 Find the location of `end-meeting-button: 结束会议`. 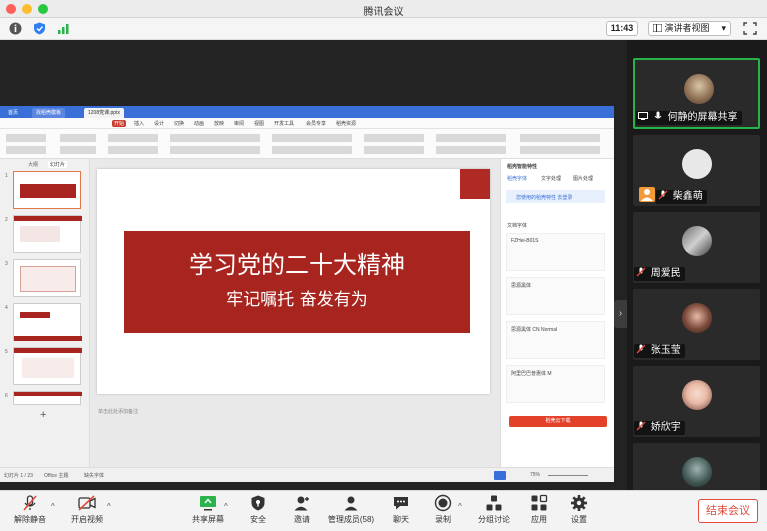

end-meeting-button: 结束会议 is located at coordinates (728, 511).